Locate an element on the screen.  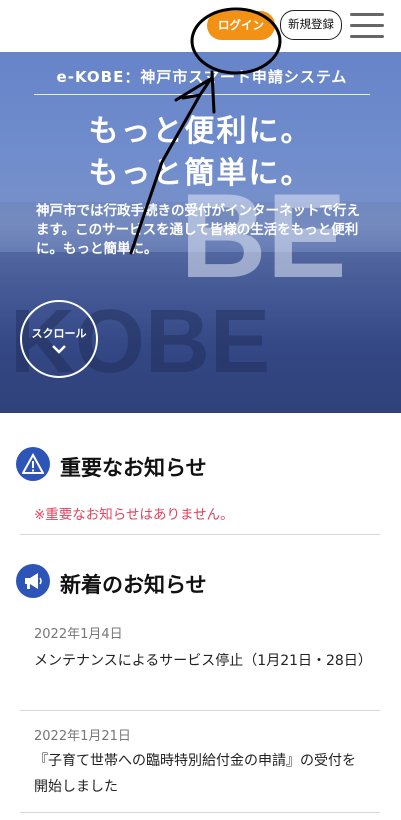
annotation-overlay is located at coordinates (205, 131).